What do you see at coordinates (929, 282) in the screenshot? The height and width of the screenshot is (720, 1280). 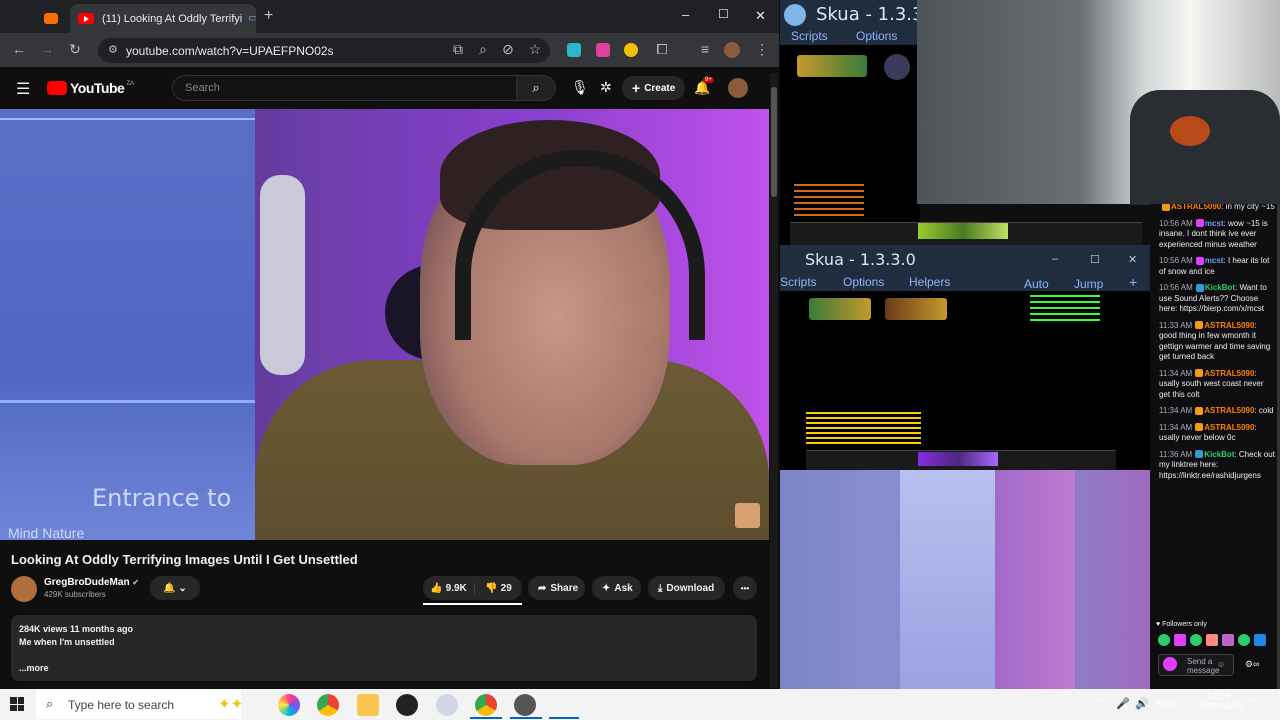 I see `skua2-menu-helpers: Helpers` at bounding box center [929, 282].